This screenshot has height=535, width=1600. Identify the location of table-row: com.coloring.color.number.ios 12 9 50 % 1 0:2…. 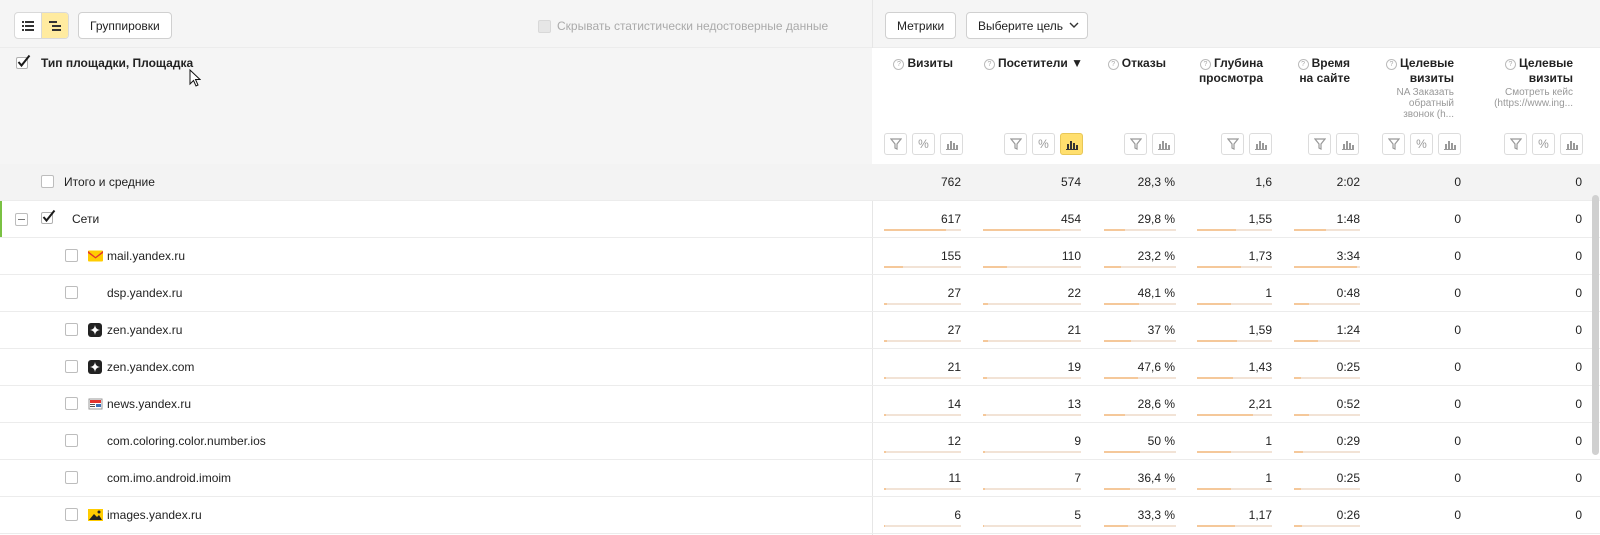
(800, 441).